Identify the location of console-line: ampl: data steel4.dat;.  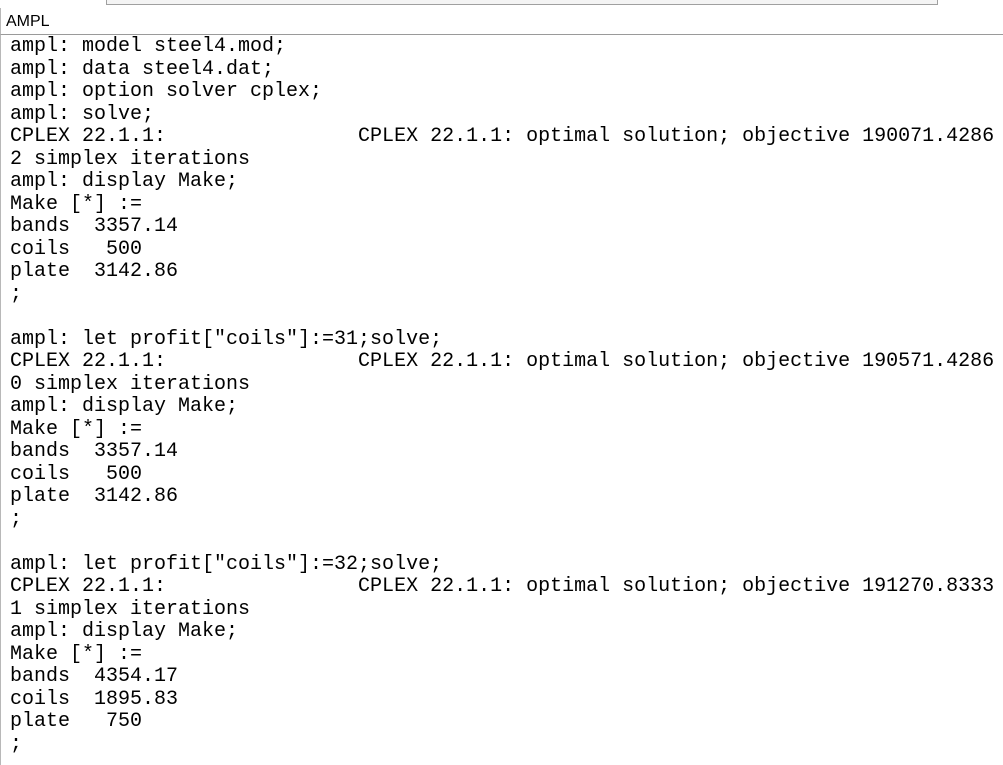
(142, 69).